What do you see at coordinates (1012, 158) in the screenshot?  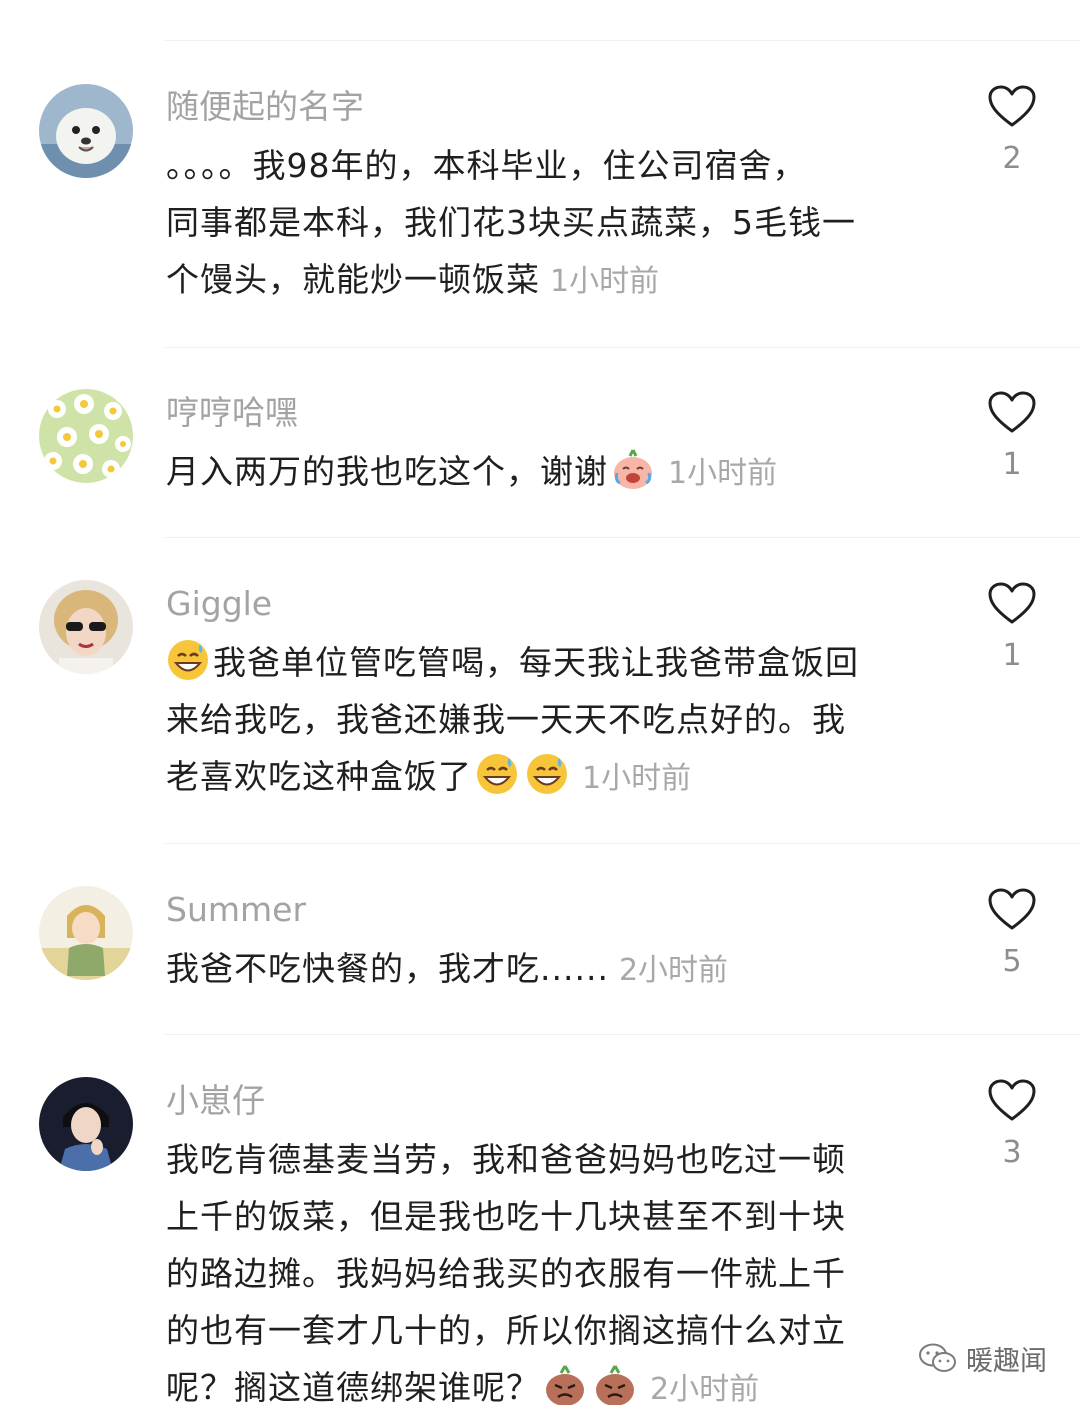 I see `like-count: 2` at bounding box center [1012, 158].